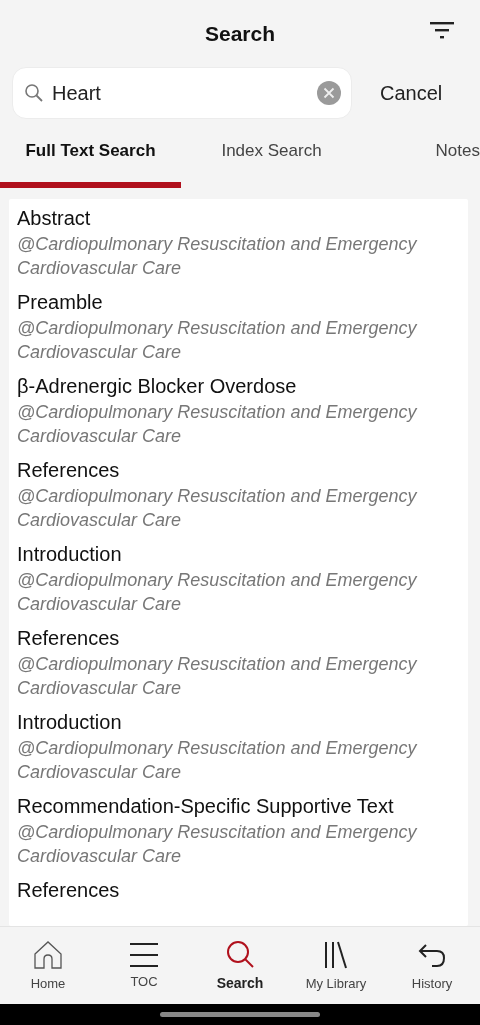  I want to click on nav-item: TOC, so click(144, 965).